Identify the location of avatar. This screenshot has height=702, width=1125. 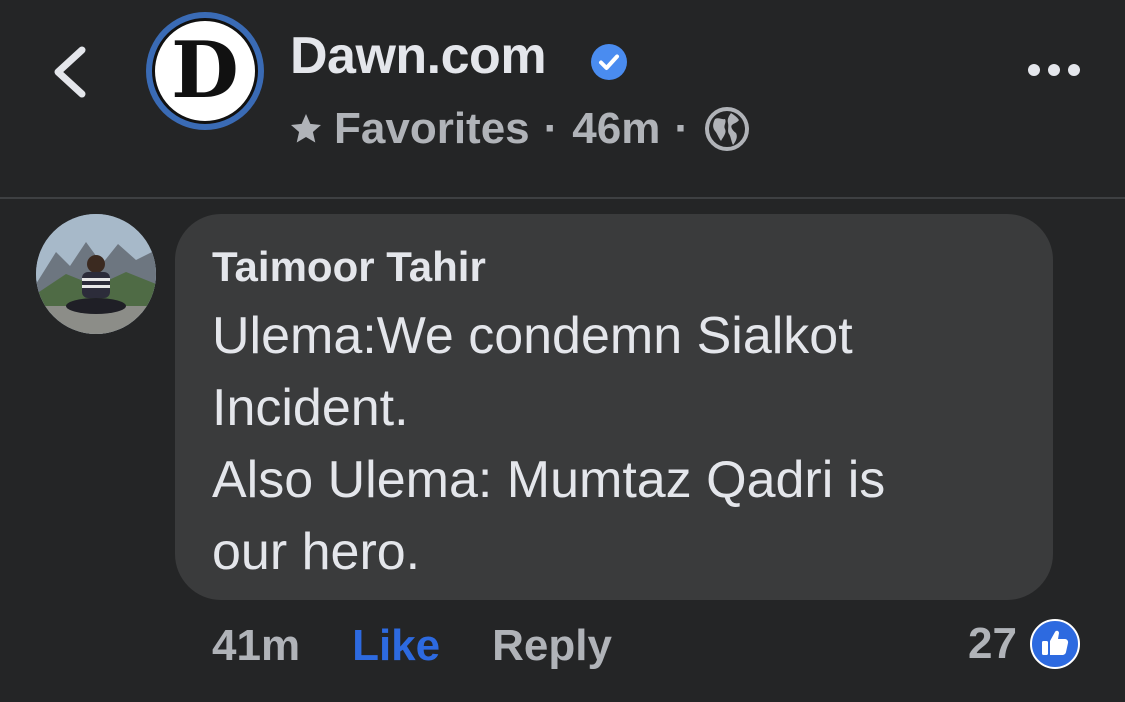
(96, 274).